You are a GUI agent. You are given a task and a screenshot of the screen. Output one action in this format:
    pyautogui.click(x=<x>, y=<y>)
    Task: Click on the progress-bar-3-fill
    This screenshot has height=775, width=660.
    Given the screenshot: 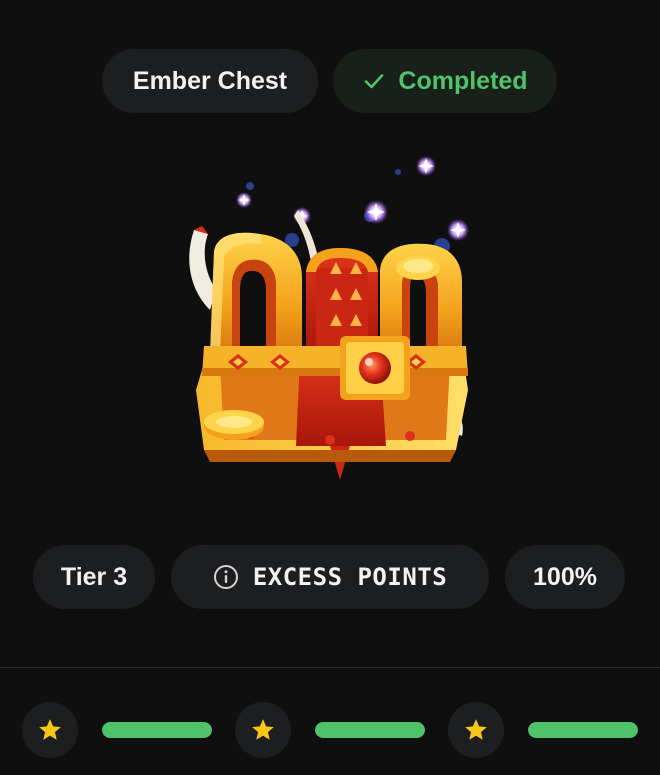 What is the action you would take?
    pyautogui.click(x=583, y=730)
    